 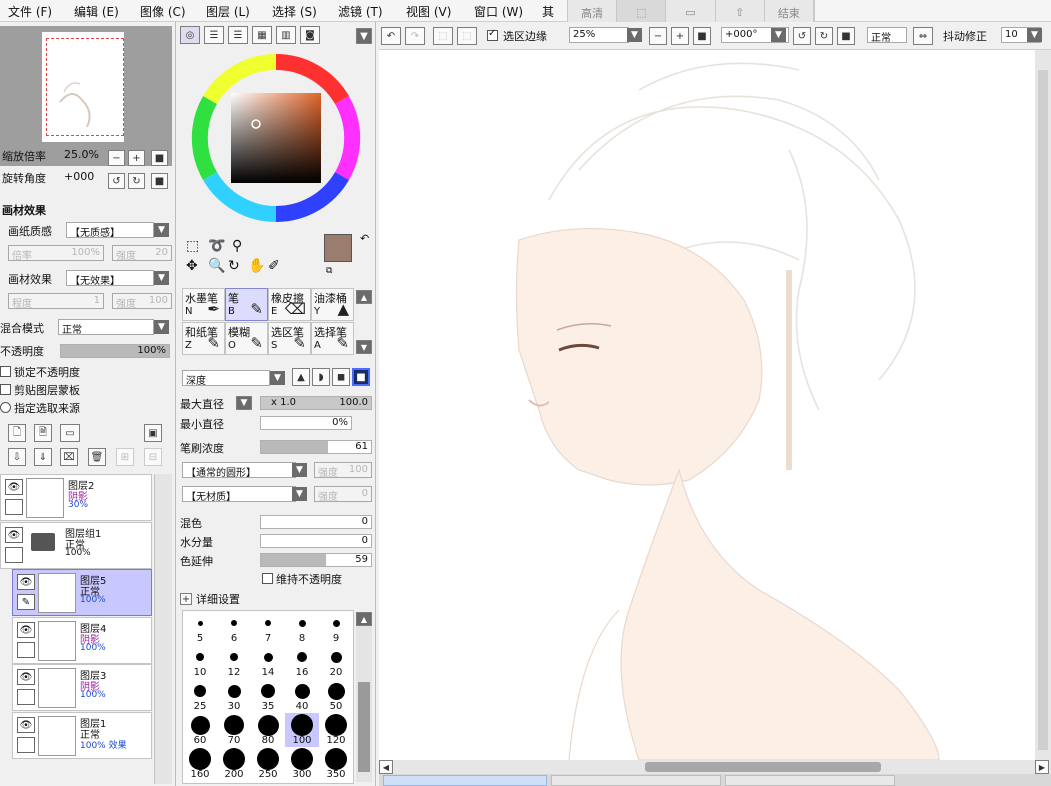 What do you see at coordinates (26, 650) in the screenshot?
I see `layer-lock-checkbox` at bounding box center [26, 650].